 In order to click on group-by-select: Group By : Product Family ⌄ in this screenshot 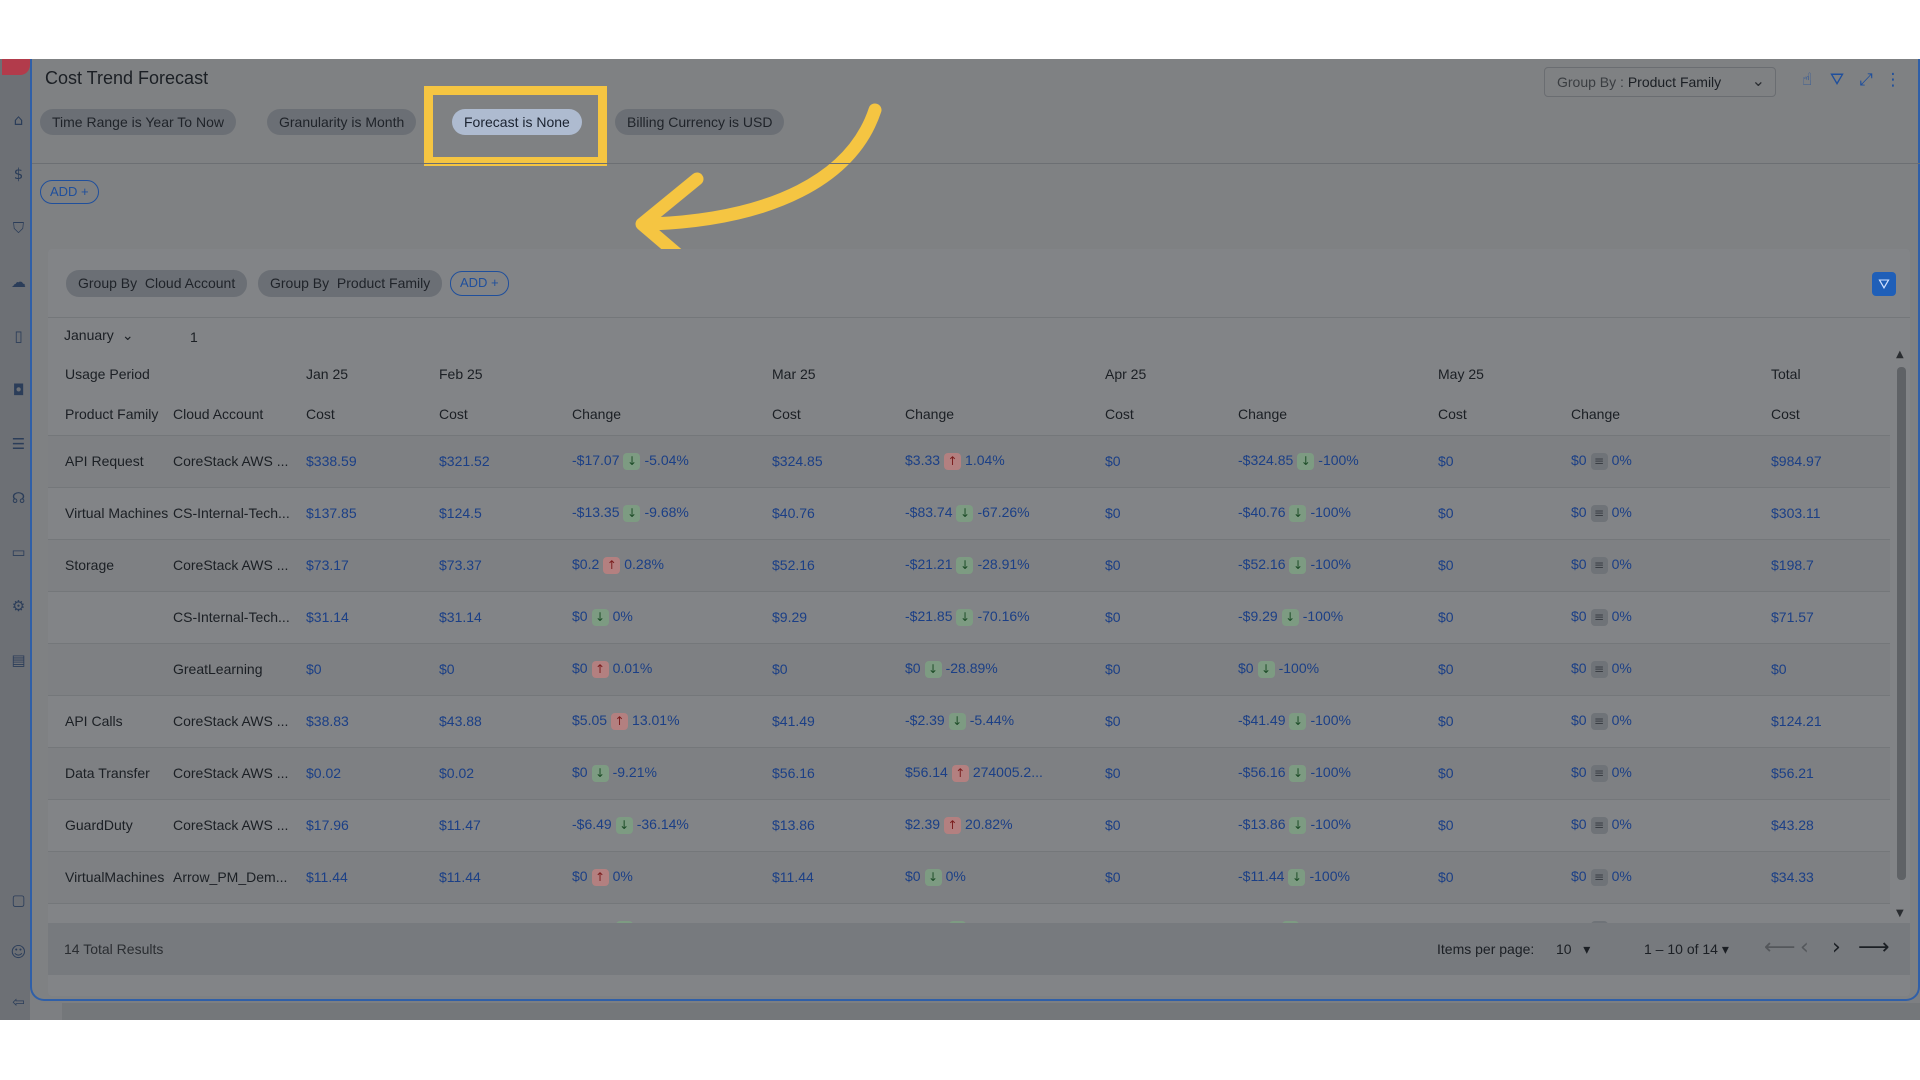, I will do `click(1660, 82)`.